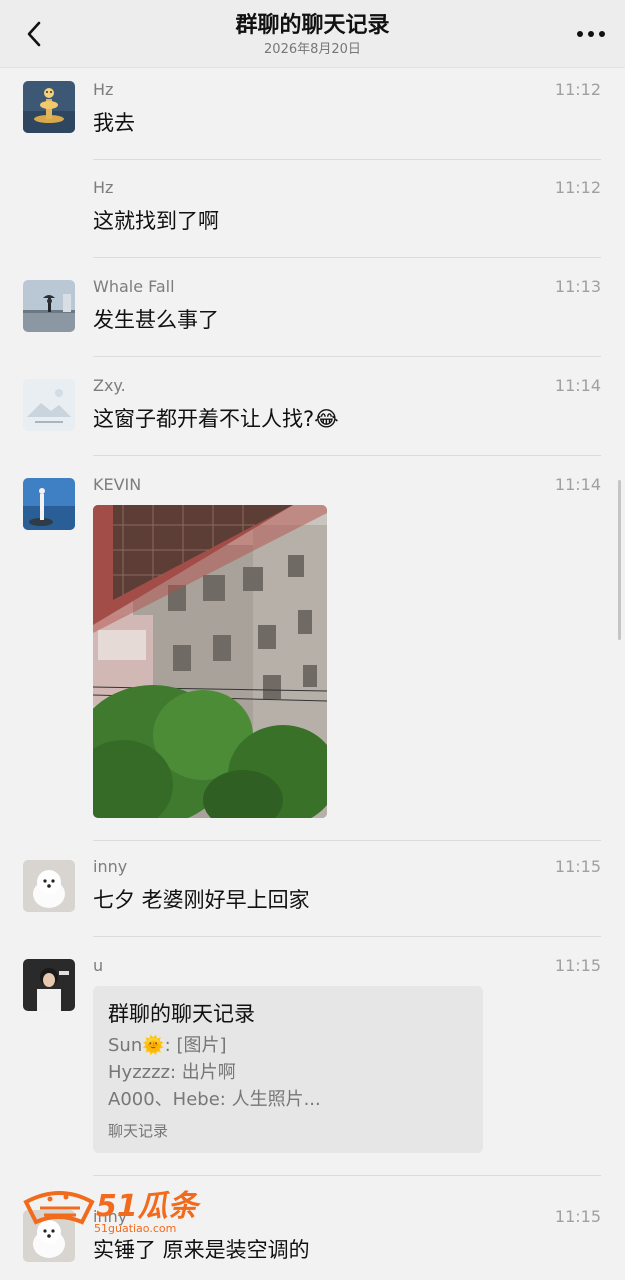 This screenshot has height=1280, width=625. Describe the element at coordinates (312, 406) in the screenshot. I see `list-item: Zxy. 11:14 这窗子都开着不让人找?😂` at that location.